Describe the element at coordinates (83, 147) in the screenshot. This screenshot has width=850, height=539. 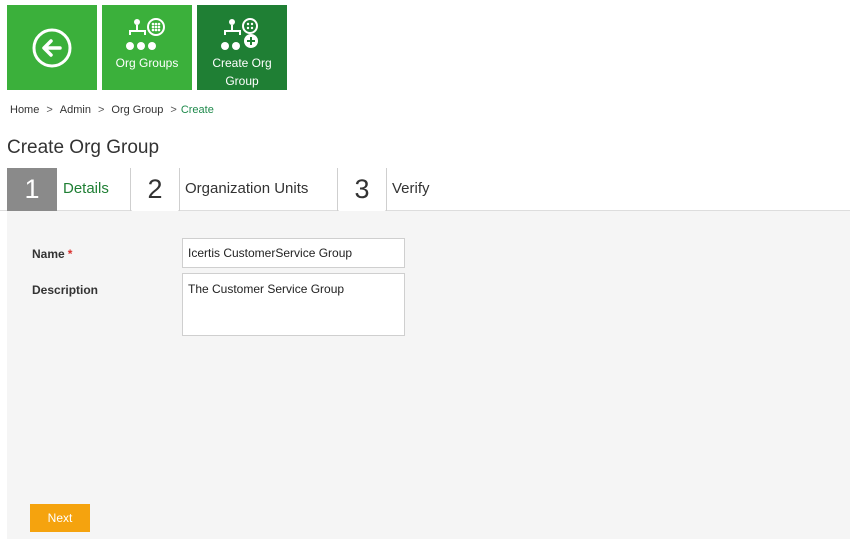
I see `page-title: Create Org Group` at that location.